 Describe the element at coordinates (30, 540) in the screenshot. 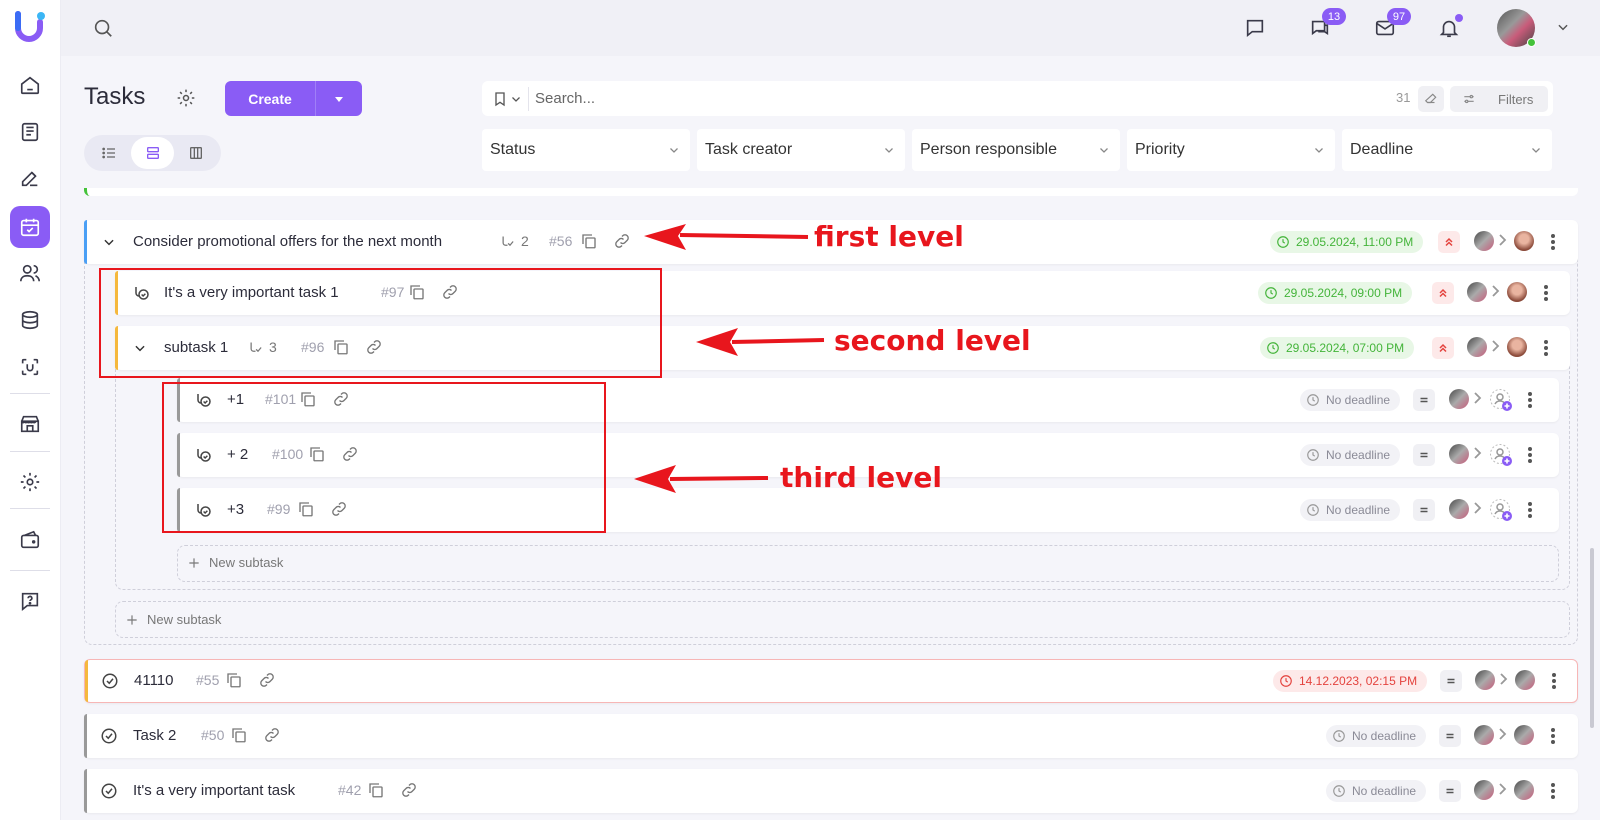

I see `wallet-icon` at that location.